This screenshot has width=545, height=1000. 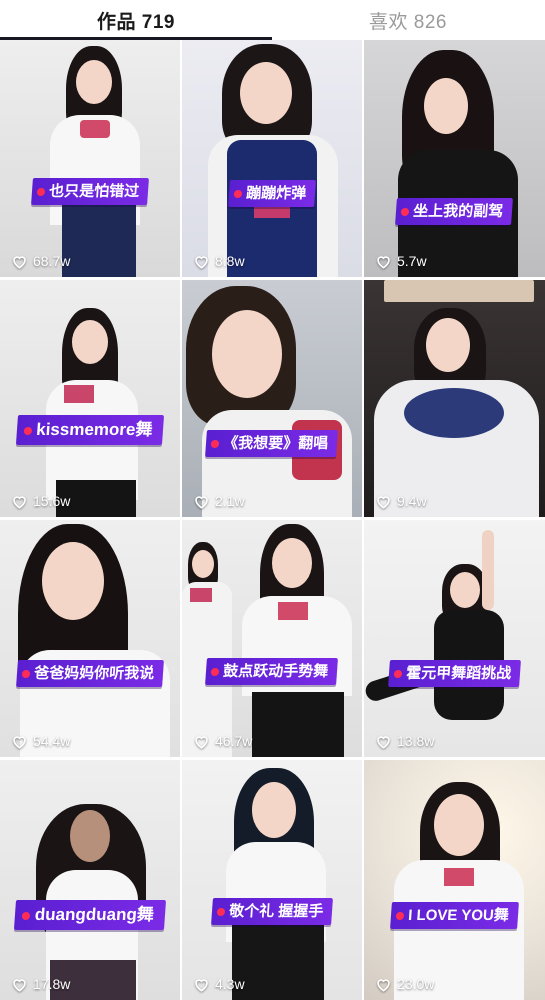 I want to click on video-thumbnail: 敬个礼 握握手 4.3w, so click(x=272, y=880).